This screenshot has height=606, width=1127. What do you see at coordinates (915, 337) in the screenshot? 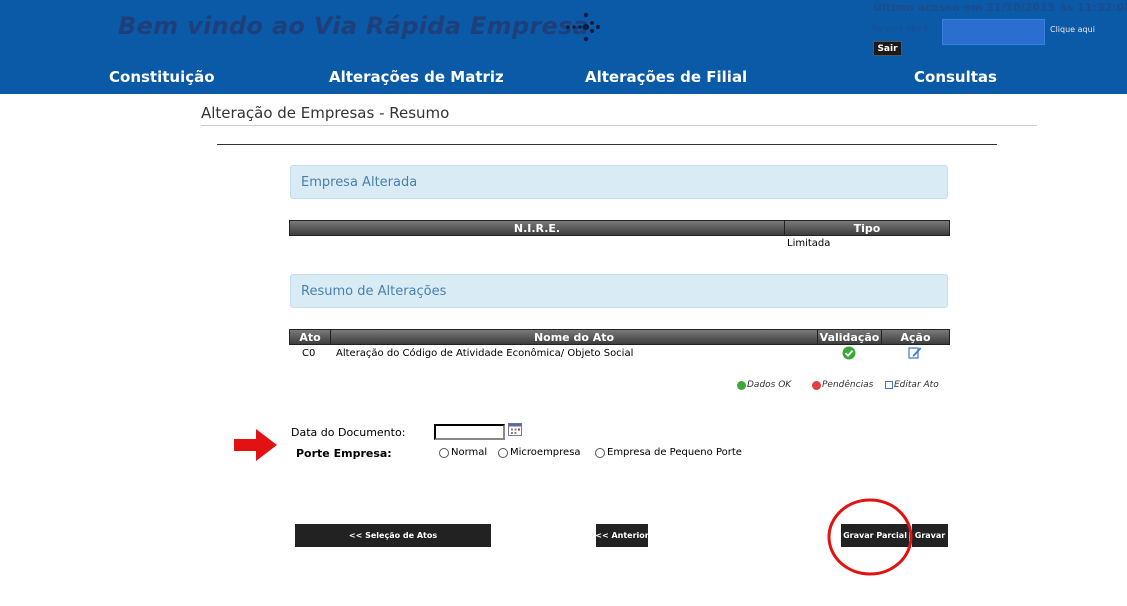
I see `column-header-acao: Ação` at bounding box center [915, 337].